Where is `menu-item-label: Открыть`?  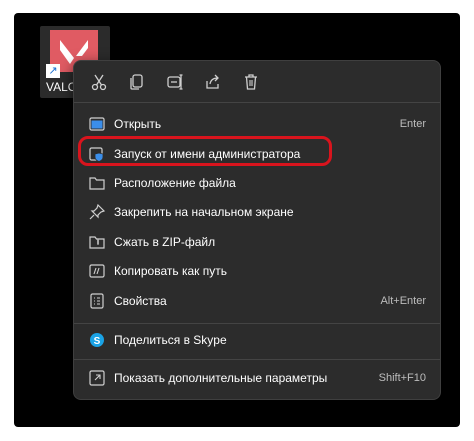 menu-item-label: Открыть is located at coordinates (138, 124).